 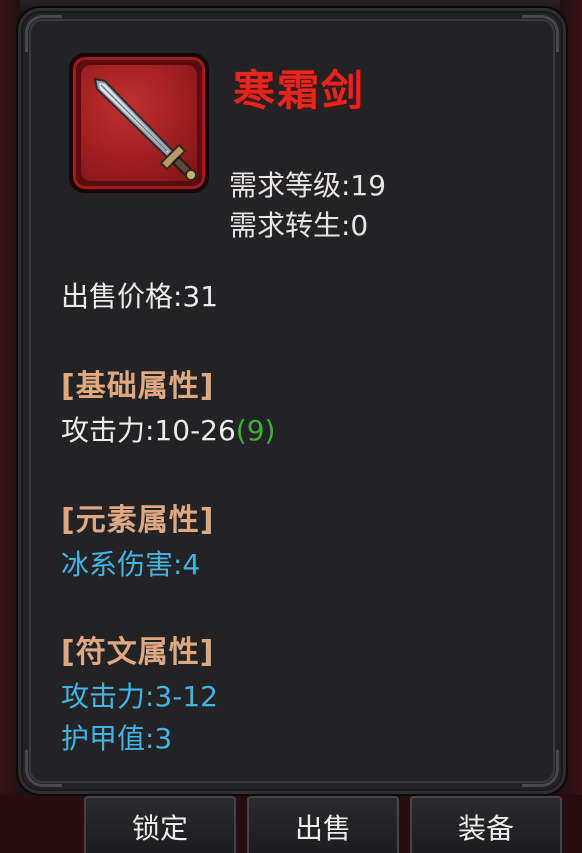 What do you see at coordinates (138, 520) in the screenshot?
I see `element-attributes-header: [元素属性]` at bounding box center [138, 520].